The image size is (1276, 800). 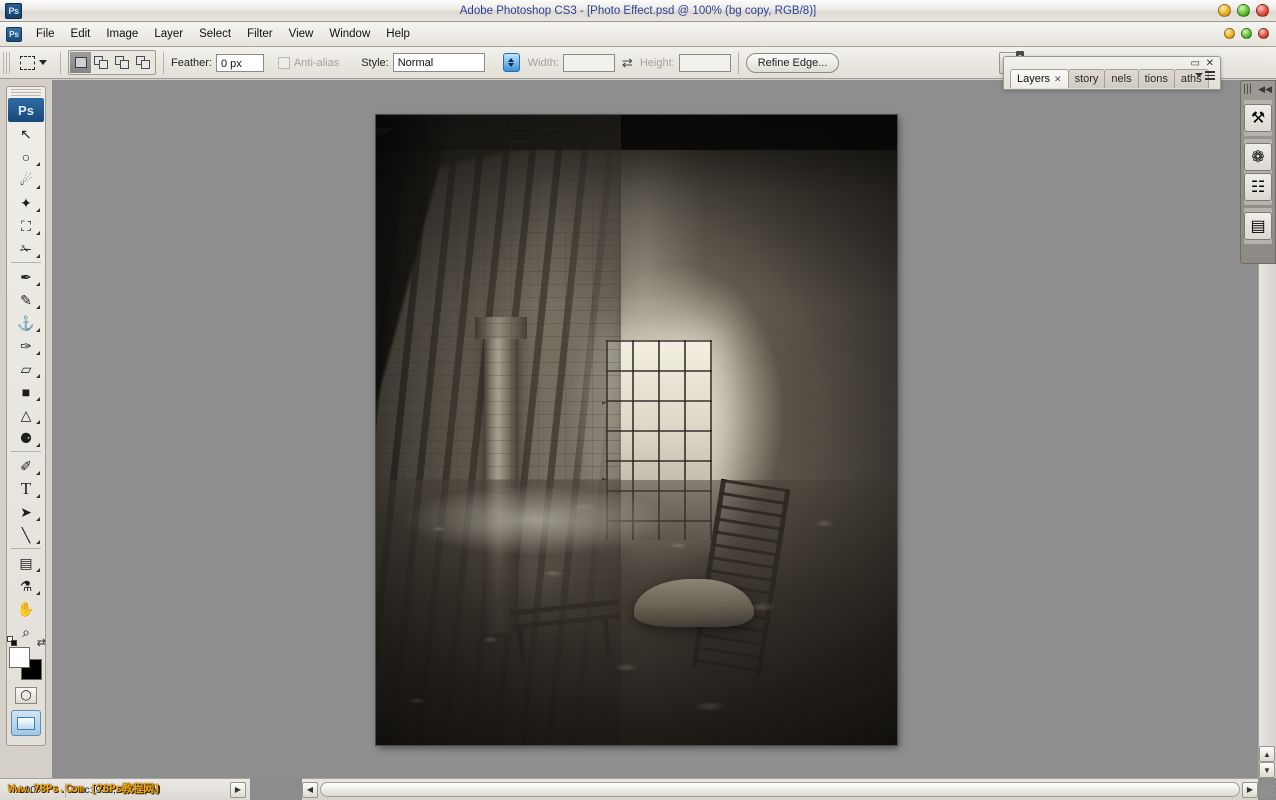 I want to click on brush-icon: ✎, so click(x=26, y=299).